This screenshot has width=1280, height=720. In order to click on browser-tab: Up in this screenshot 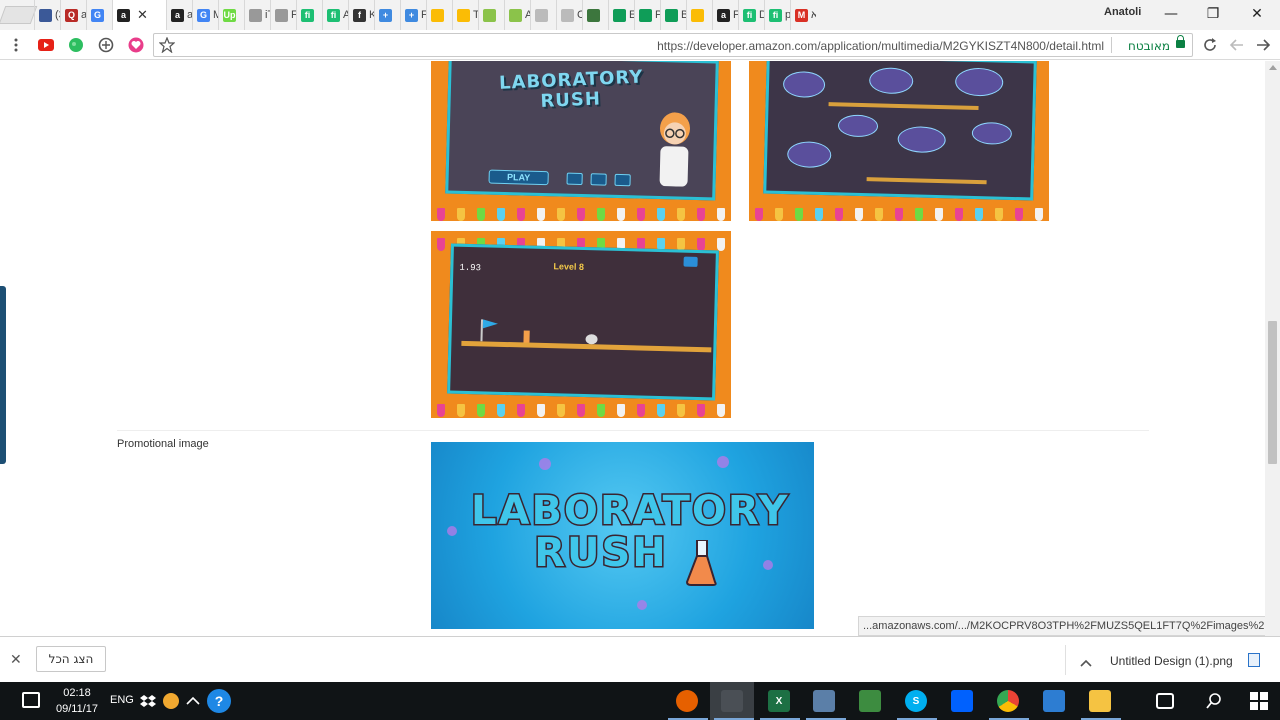, I will do `click(231, 15)`.